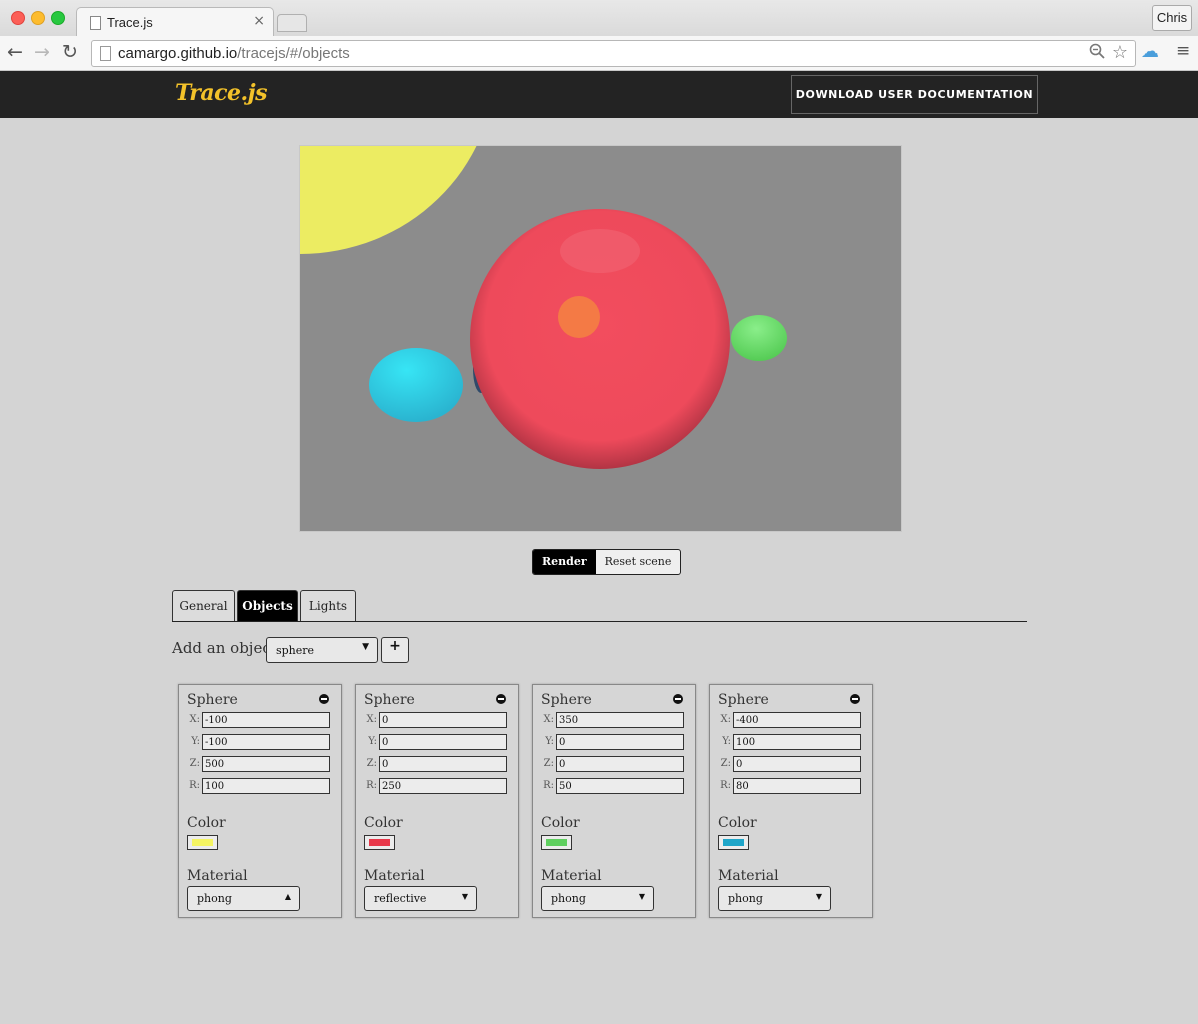 The height and width of the screenshot is (1024, 1198). I want to click on tab-lights: Lights, so click(328, 605).